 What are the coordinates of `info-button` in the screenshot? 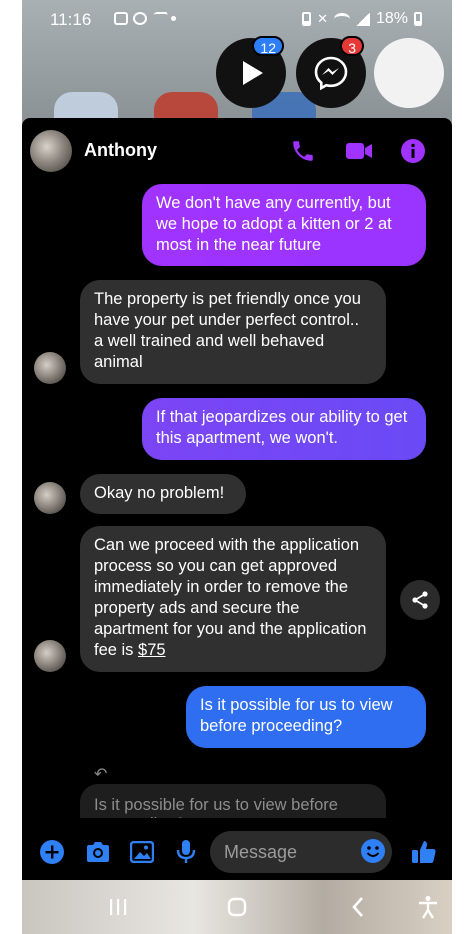 It's located at (413, 151).